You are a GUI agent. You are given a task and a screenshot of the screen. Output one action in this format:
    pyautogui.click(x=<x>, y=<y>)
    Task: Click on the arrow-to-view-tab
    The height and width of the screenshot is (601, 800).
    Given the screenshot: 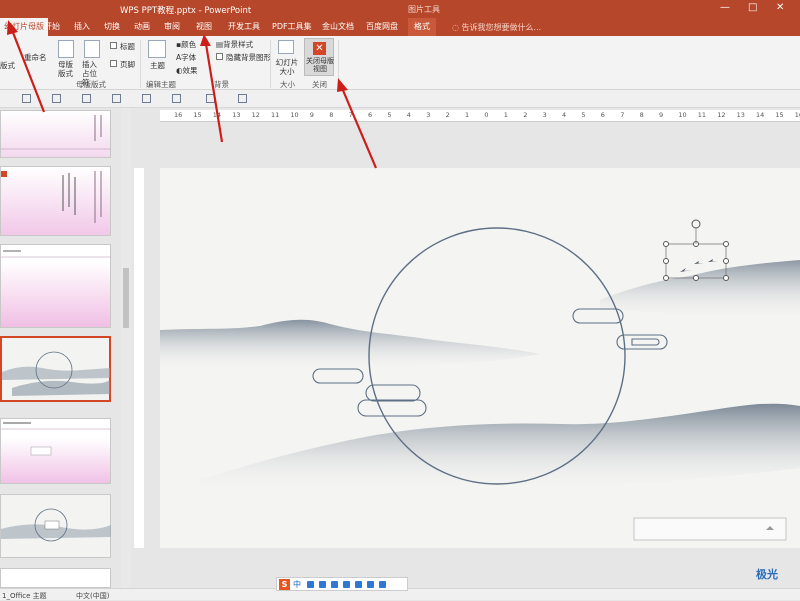 What is the action you would take?
    pyautogui.click(x=214, y=93)
    